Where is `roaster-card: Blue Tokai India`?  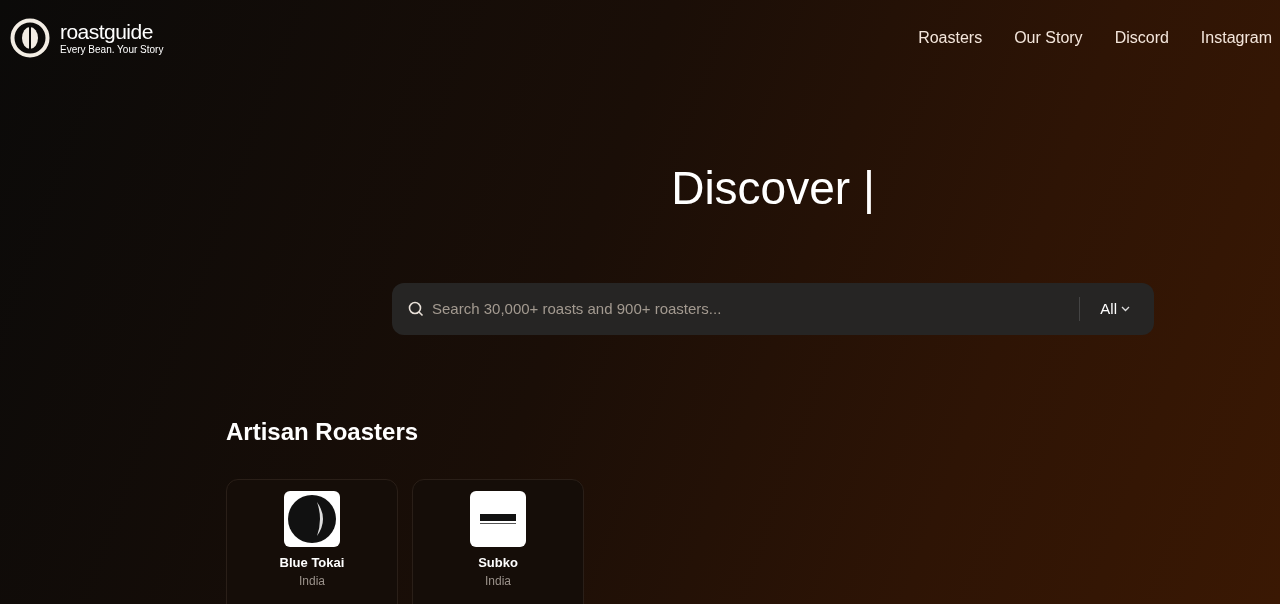 roaster-card: Blue Tokai India is located at coordinates (312, 541).